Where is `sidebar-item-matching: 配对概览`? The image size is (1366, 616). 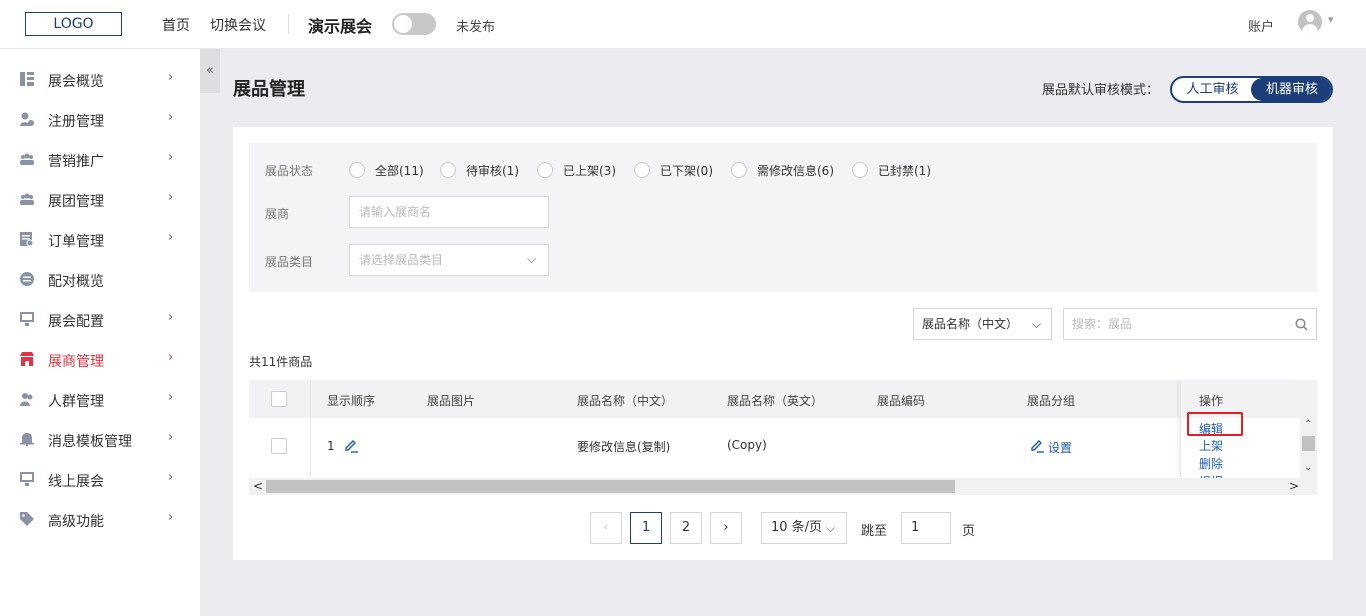 sidebar-item-matching: 配对概览 is located at coordinates (100, 279).